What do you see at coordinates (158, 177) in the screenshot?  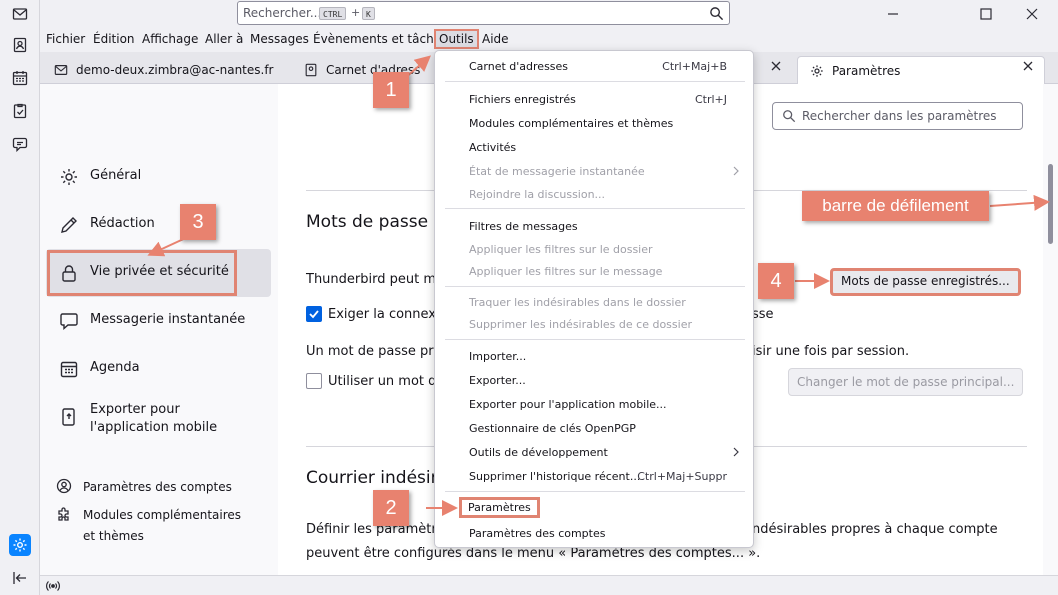 I see `sidebar-item-general: Général` at bounding box center [158, 177].